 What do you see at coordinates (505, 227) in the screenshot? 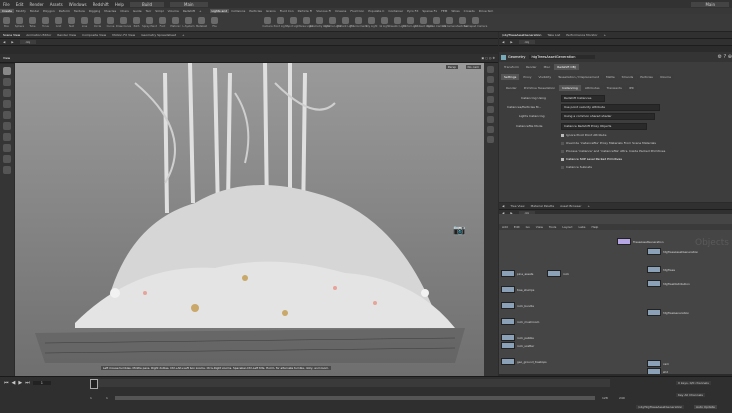
I see `net-menu-add: Add` at bounding box center [505, 227].